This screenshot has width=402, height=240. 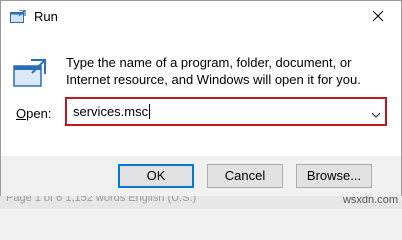 I want to click on run-large-icon, so click(x=30, y=73).